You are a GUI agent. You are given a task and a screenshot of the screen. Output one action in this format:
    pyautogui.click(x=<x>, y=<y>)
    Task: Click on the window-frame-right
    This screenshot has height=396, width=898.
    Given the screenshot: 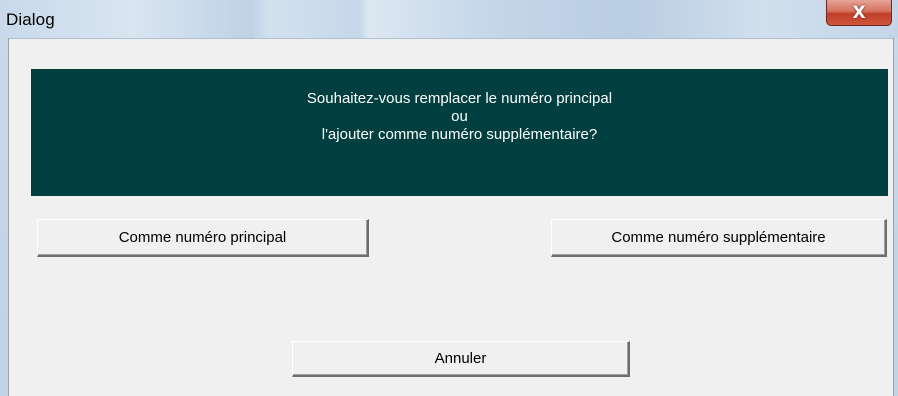 What is the action you would take?
    pyautogui.click(x=895, y=217)
    